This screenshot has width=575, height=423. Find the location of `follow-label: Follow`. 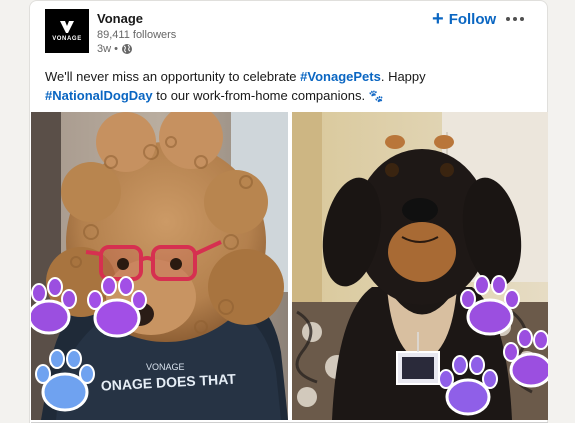

follow-label: Follow is located at coordinates (472, 19).